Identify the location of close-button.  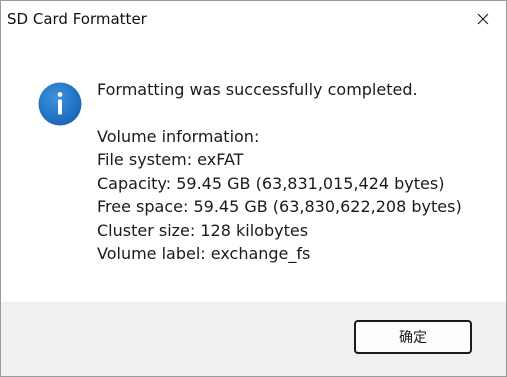
(483, 19).